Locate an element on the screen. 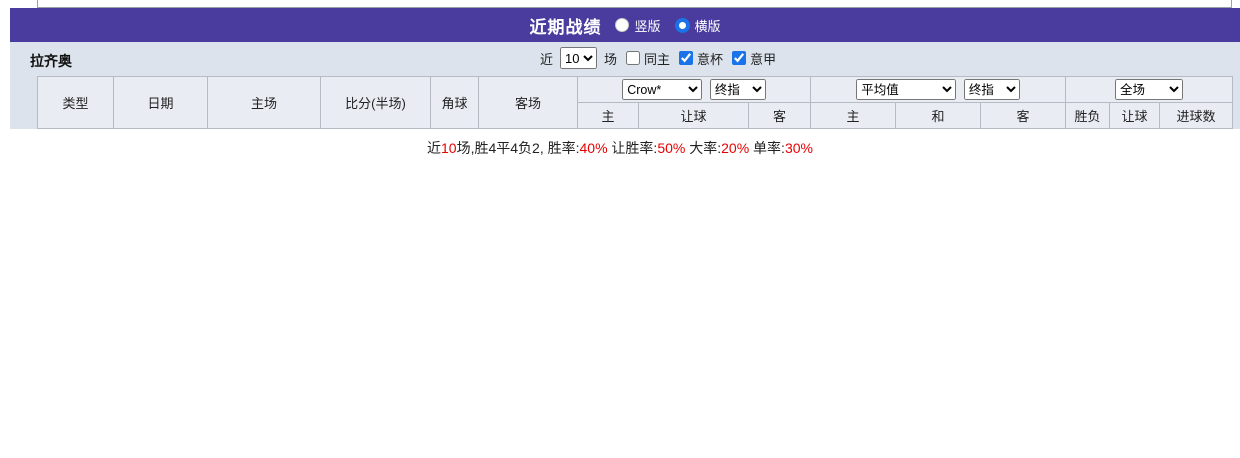  fulltime-header: 全场 is located at coordinates (1149, 89).